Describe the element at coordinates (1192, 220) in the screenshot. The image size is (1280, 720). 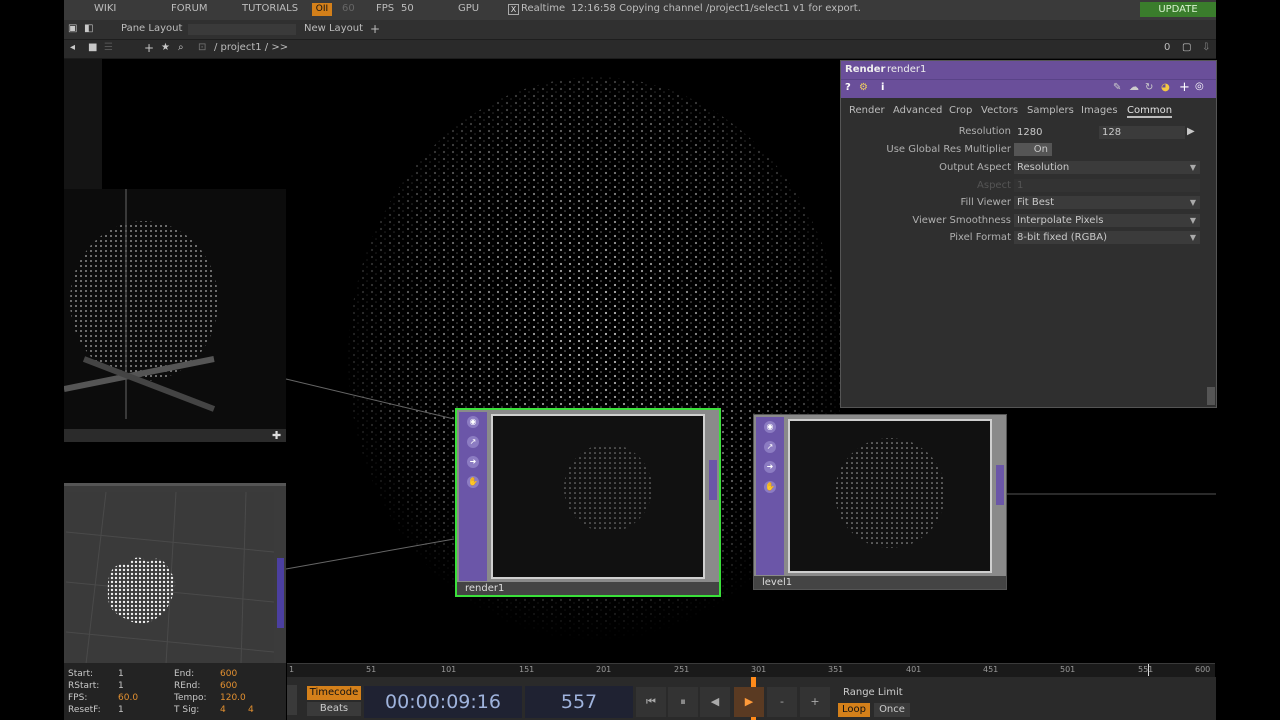
I see `chevron-down-icon: ▼` at that location.